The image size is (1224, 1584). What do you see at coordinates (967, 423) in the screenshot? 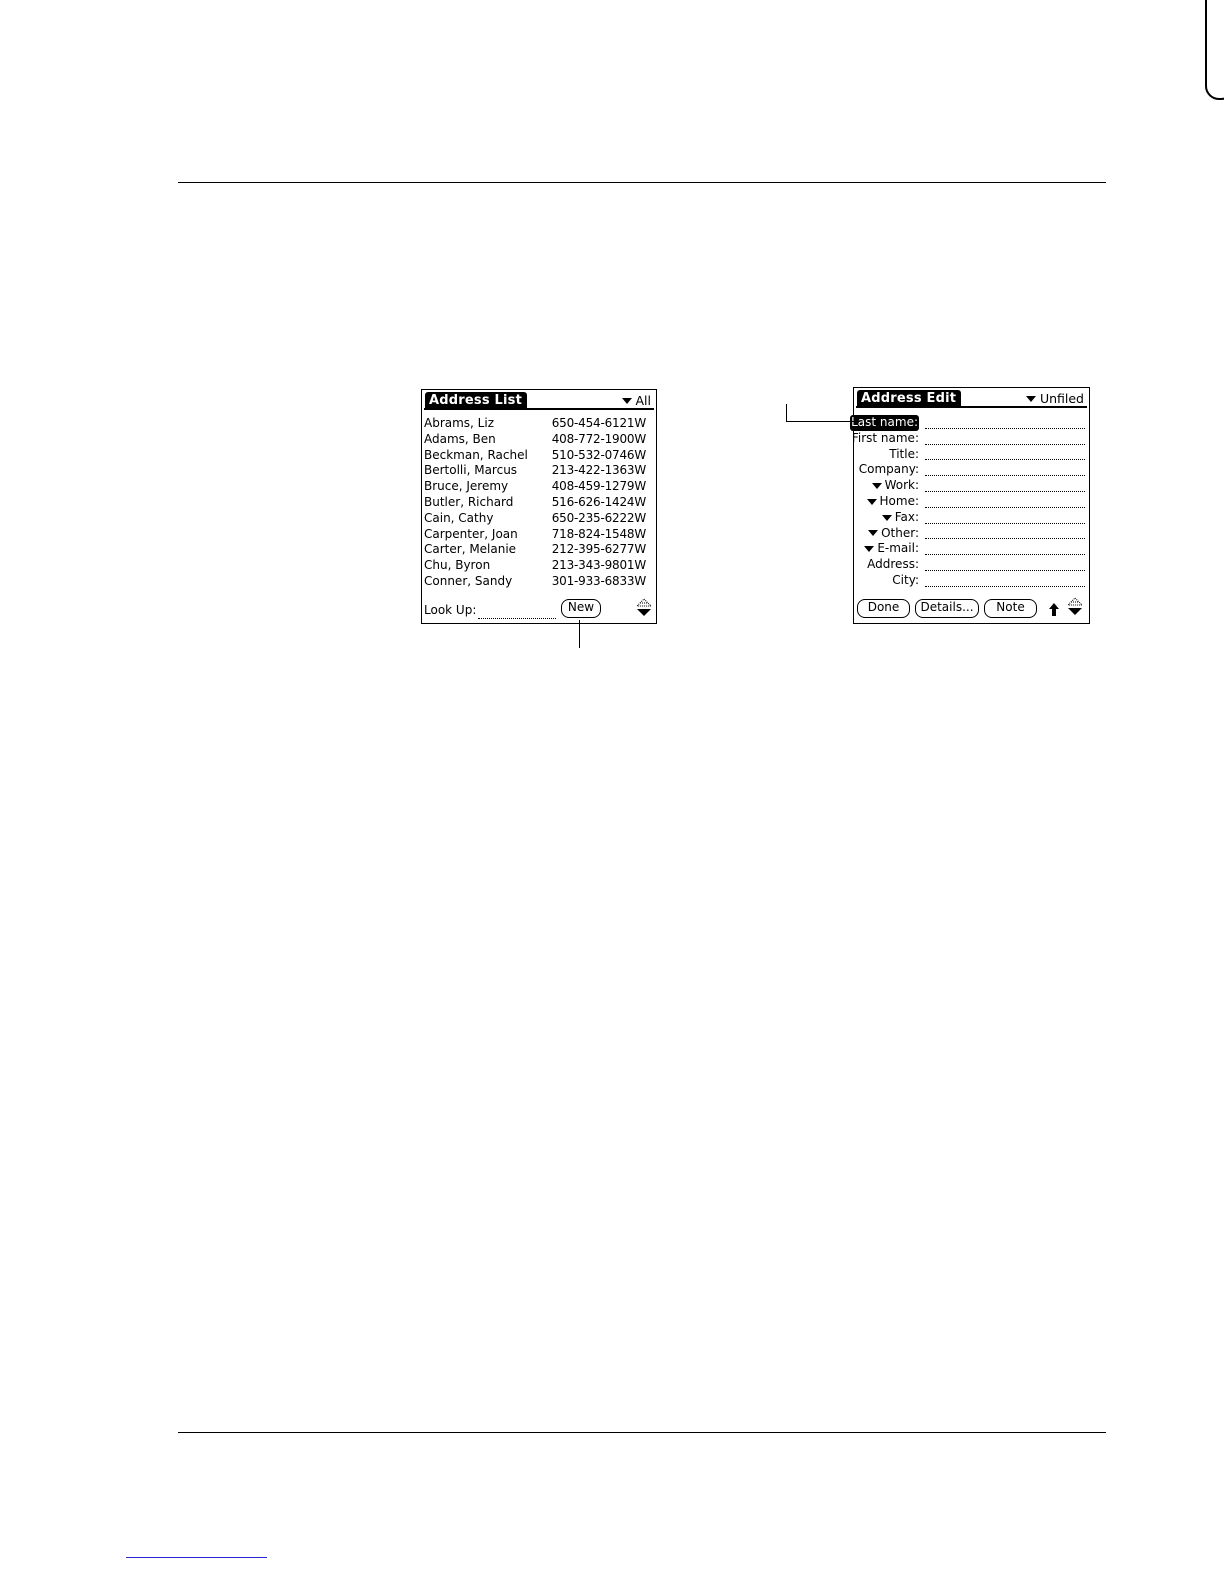
I see `field-row: Last name:` at bounding box center [967, 423].